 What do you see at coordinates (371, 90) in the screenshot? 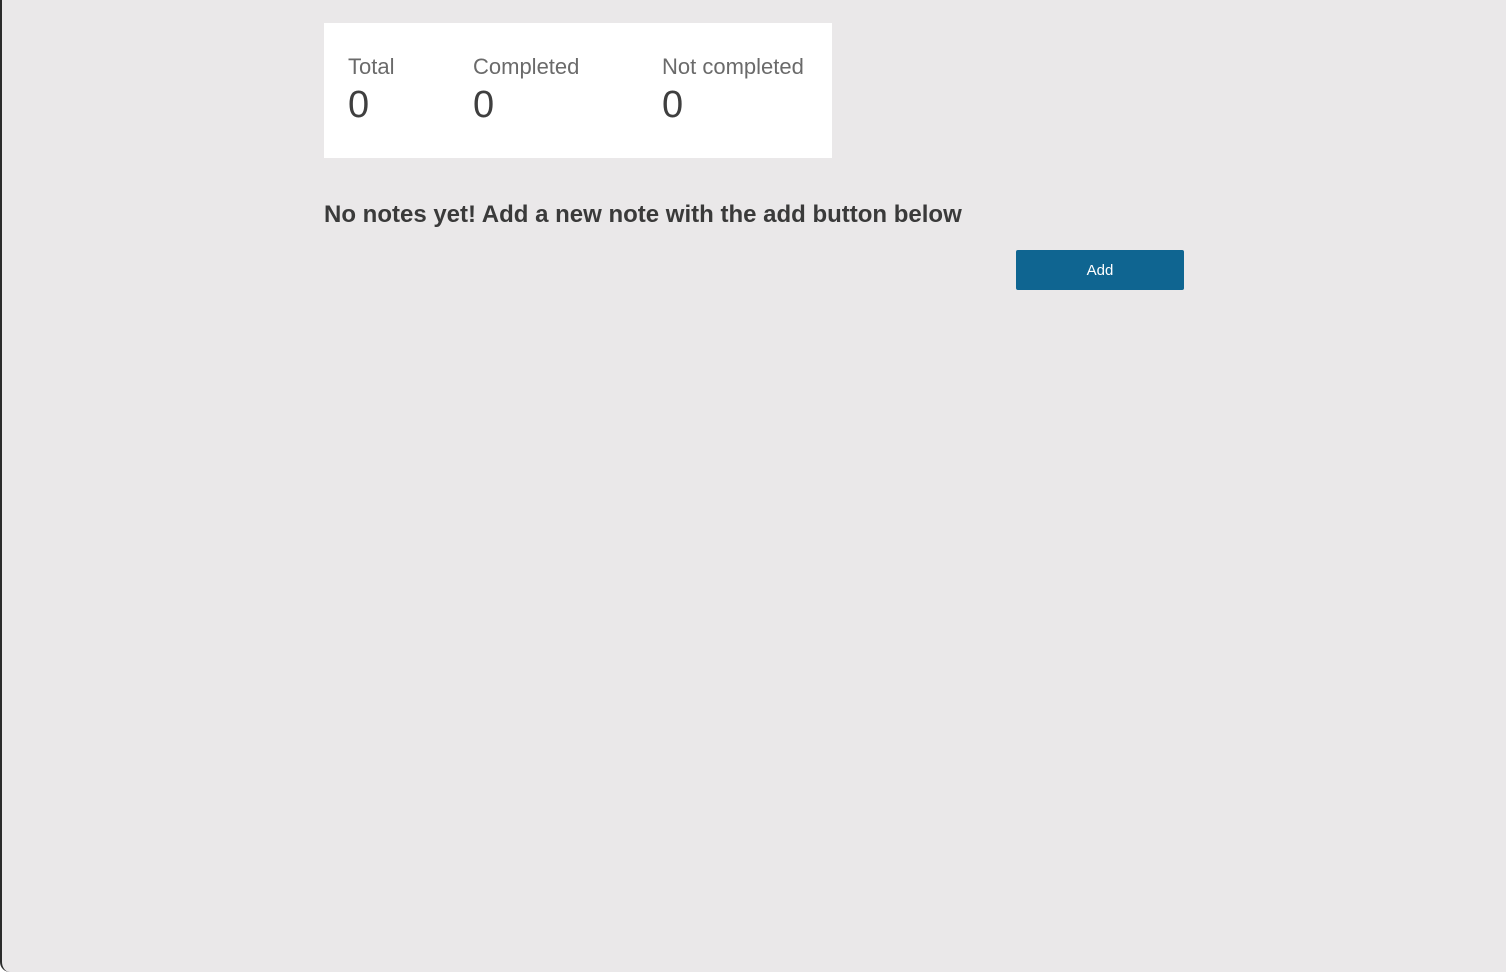
I see `stat-total: Total 0` at bounding box center [371, 90].